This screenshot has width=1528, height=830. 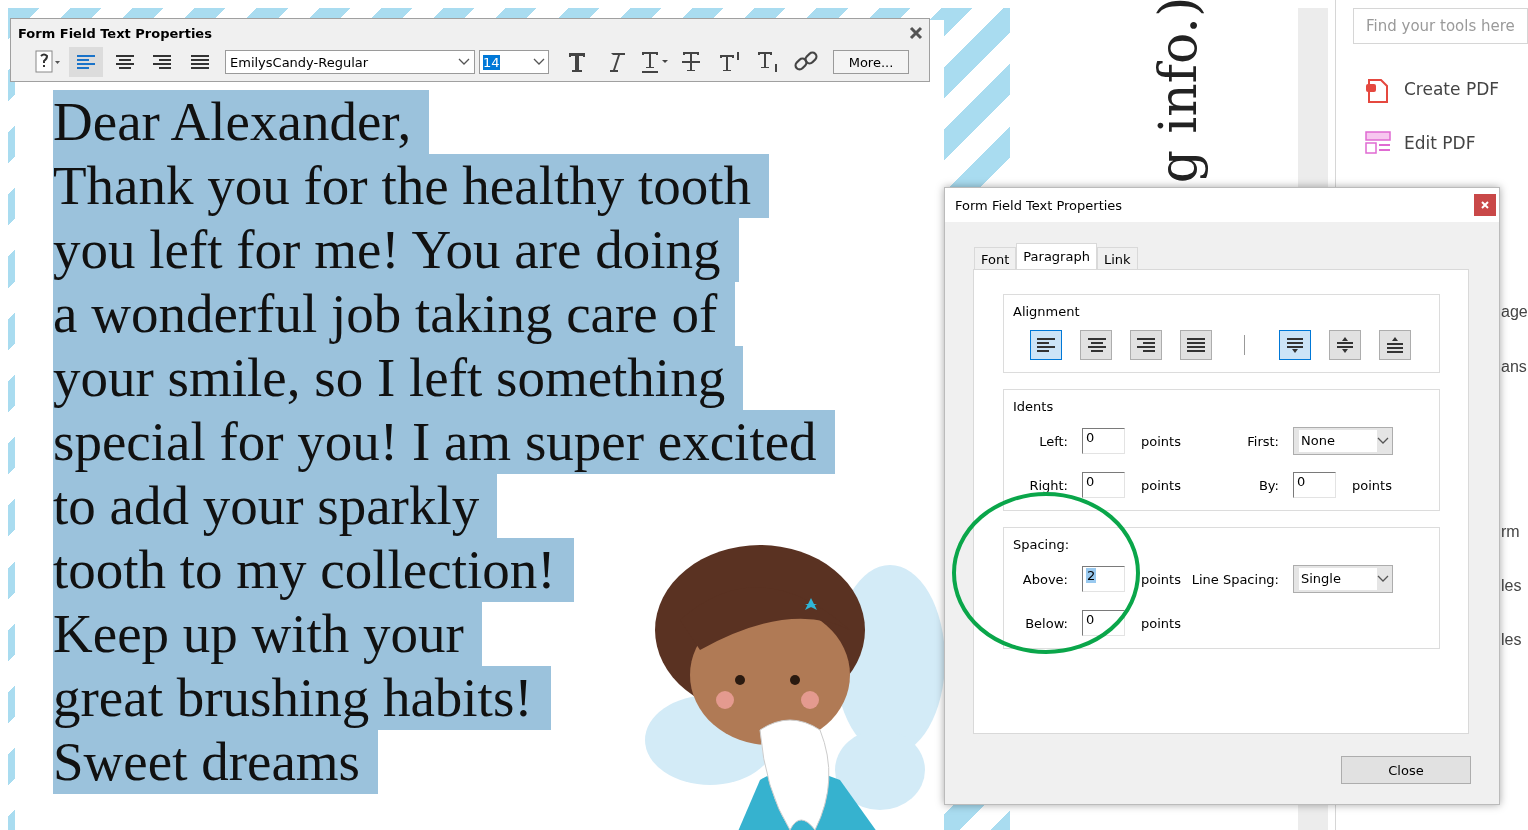 What do you see at coordinates (1046, 623) in the screenshot?
I see `field-label: Below:` at bounding box center [1046, 623].